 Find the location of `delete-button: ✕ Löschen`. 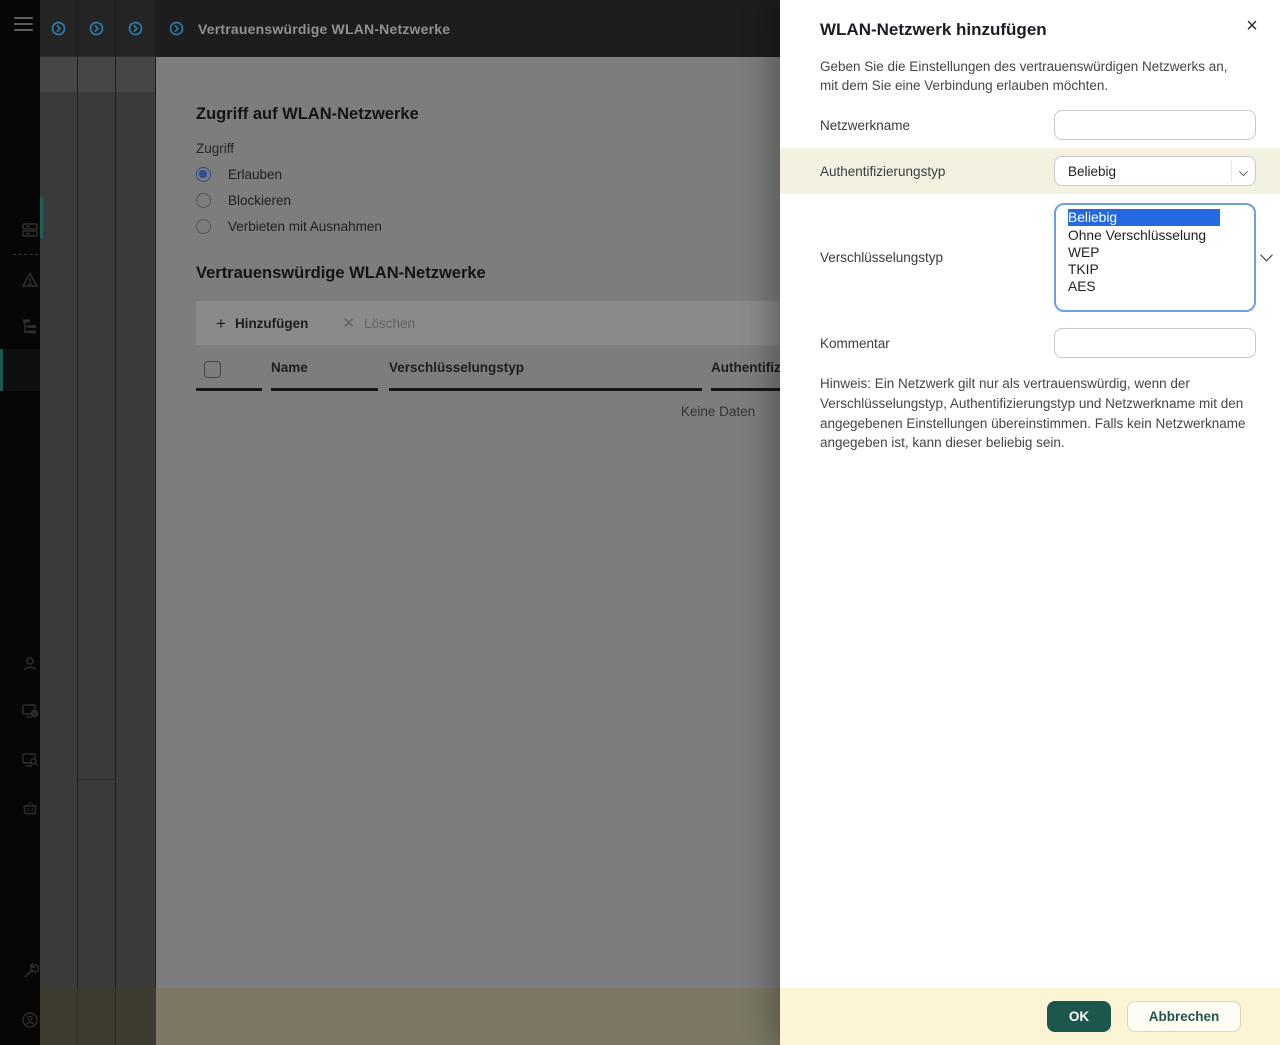

delete-button: ✕ Löschen is located at coordinates (378, 323).